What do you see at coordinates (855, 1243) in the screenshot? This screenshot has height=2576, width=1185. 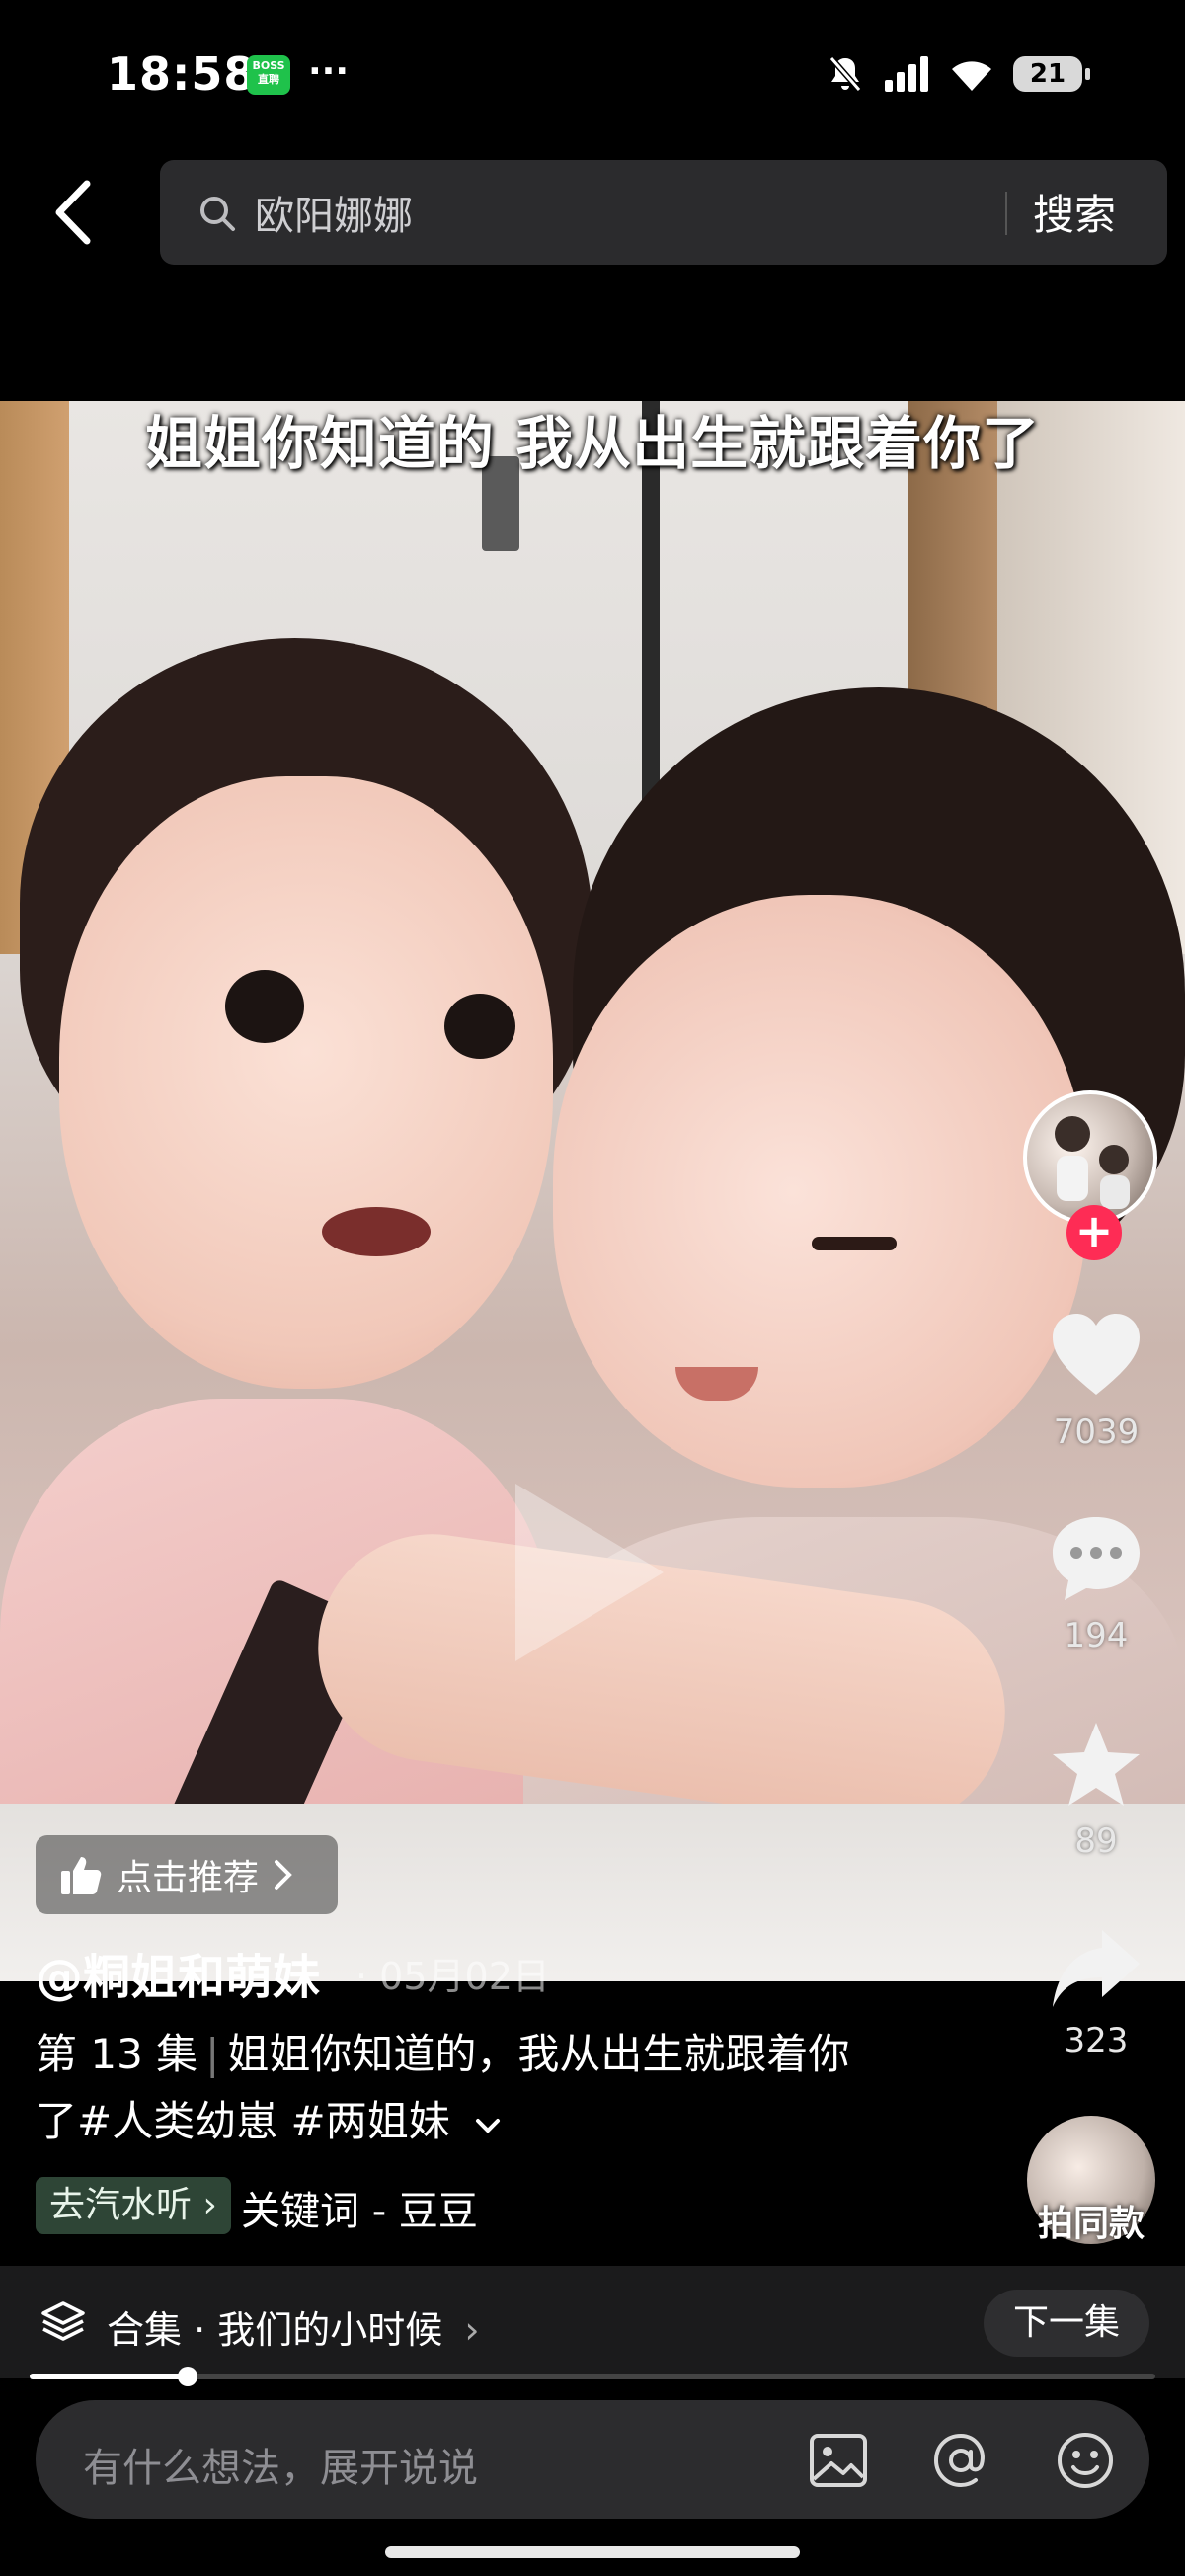 I see `right-child-eye` at bounding box center [855, 1243].